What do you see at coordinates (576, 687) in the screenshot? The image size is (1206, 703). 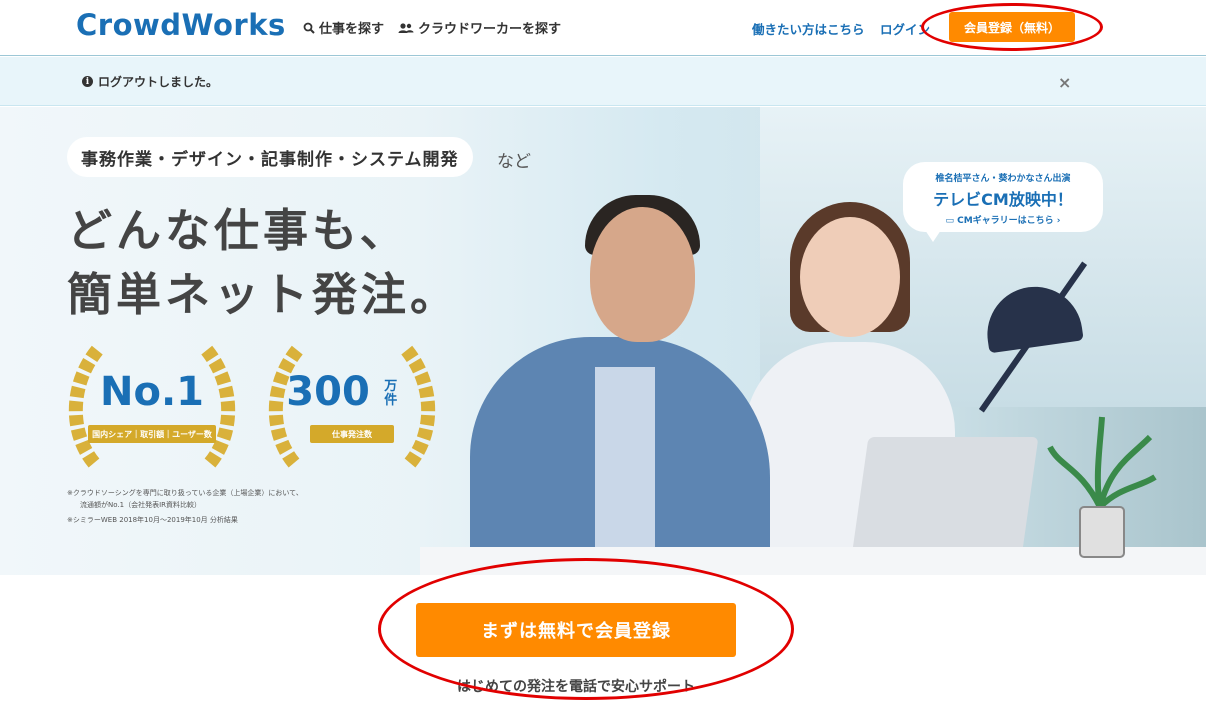 I see `phone-support-text: はじめての発注を電話で安心サポート` at bounding box center [576, 687].